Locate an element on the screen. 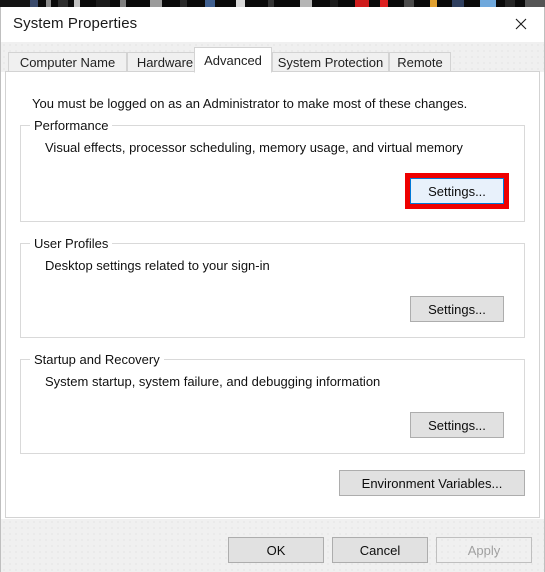 This screenshot has height=572, width=545. cancel-button: Cancel is located at coordinates (380, 550).